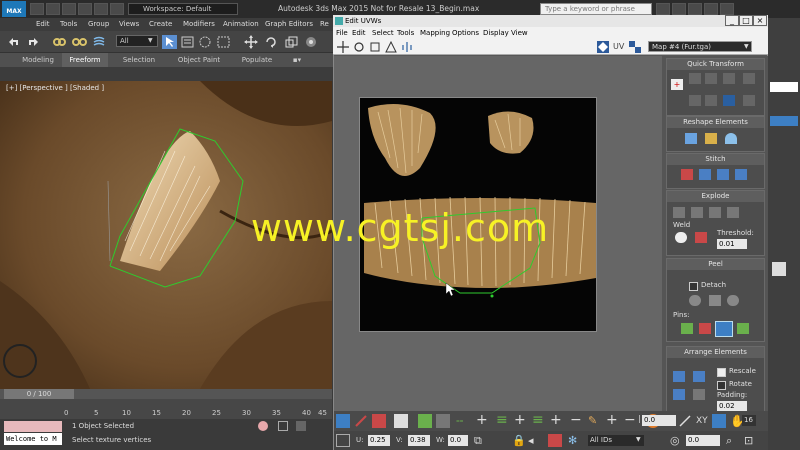 This screenshot has height=450, width=800. What do you see at coordinates (311, 42) in the screenshot?
I see `place-icon` at bounding box center [311, 42].